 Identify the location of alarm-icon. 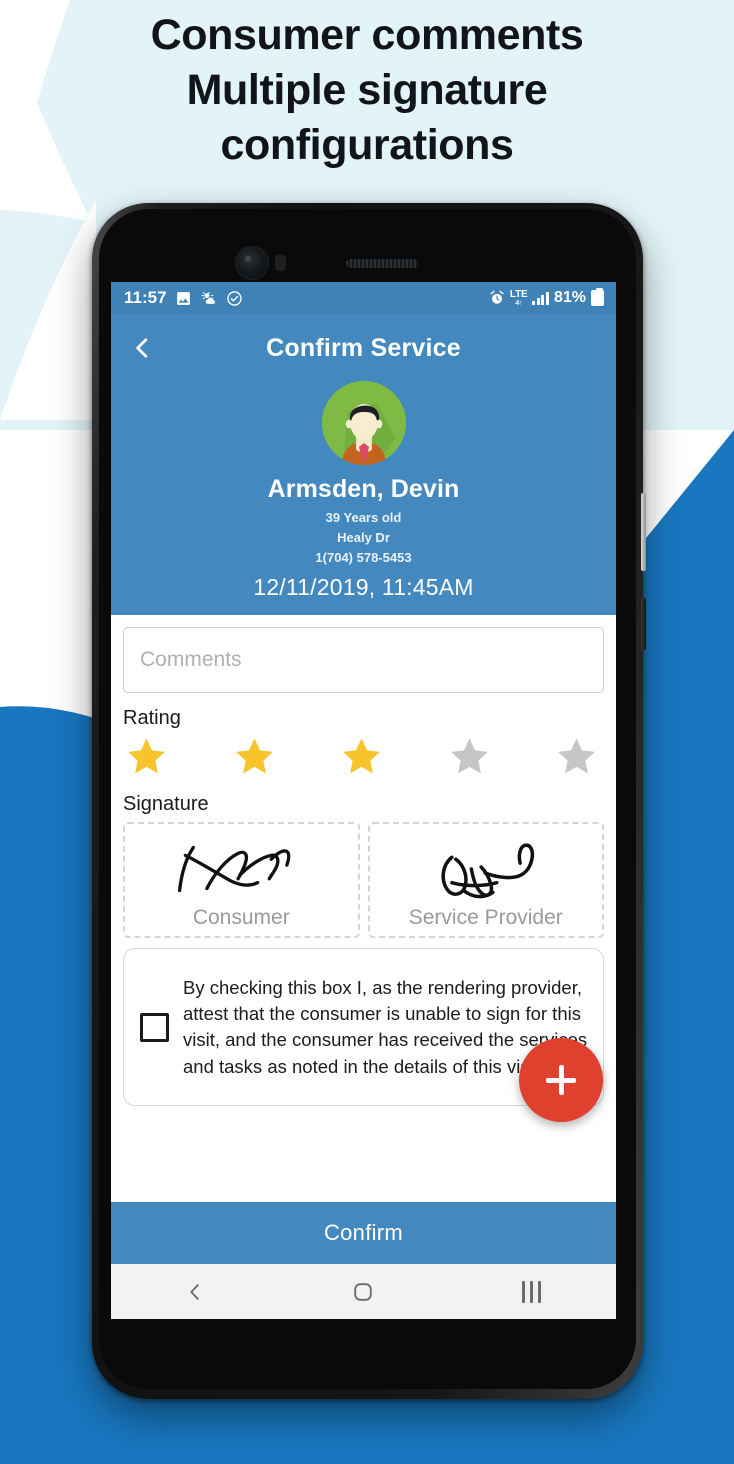
(497, 298).